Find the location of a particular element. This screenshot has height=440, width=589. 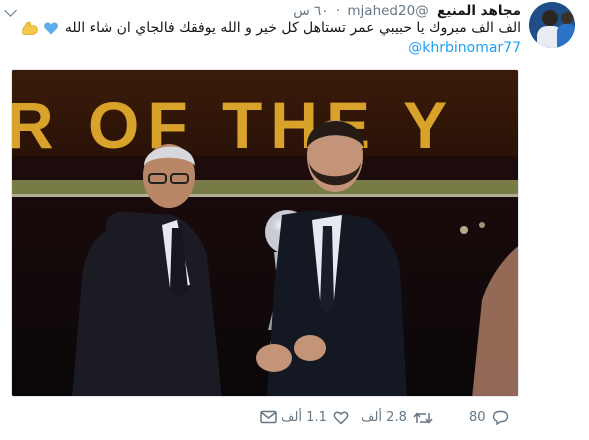

reply-action: 80 is located at coordinates (489, 417).